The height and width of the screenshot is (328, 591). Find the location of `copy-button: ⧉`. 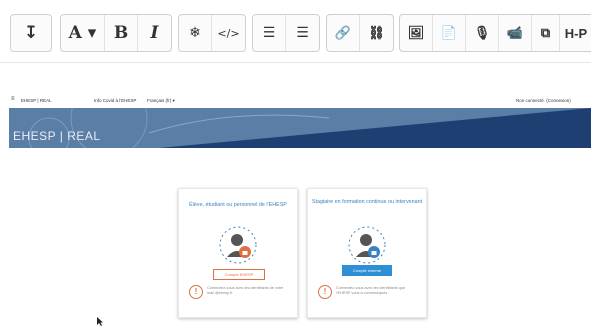

copy-button: ⧉ is located at coordinates (546, 33).